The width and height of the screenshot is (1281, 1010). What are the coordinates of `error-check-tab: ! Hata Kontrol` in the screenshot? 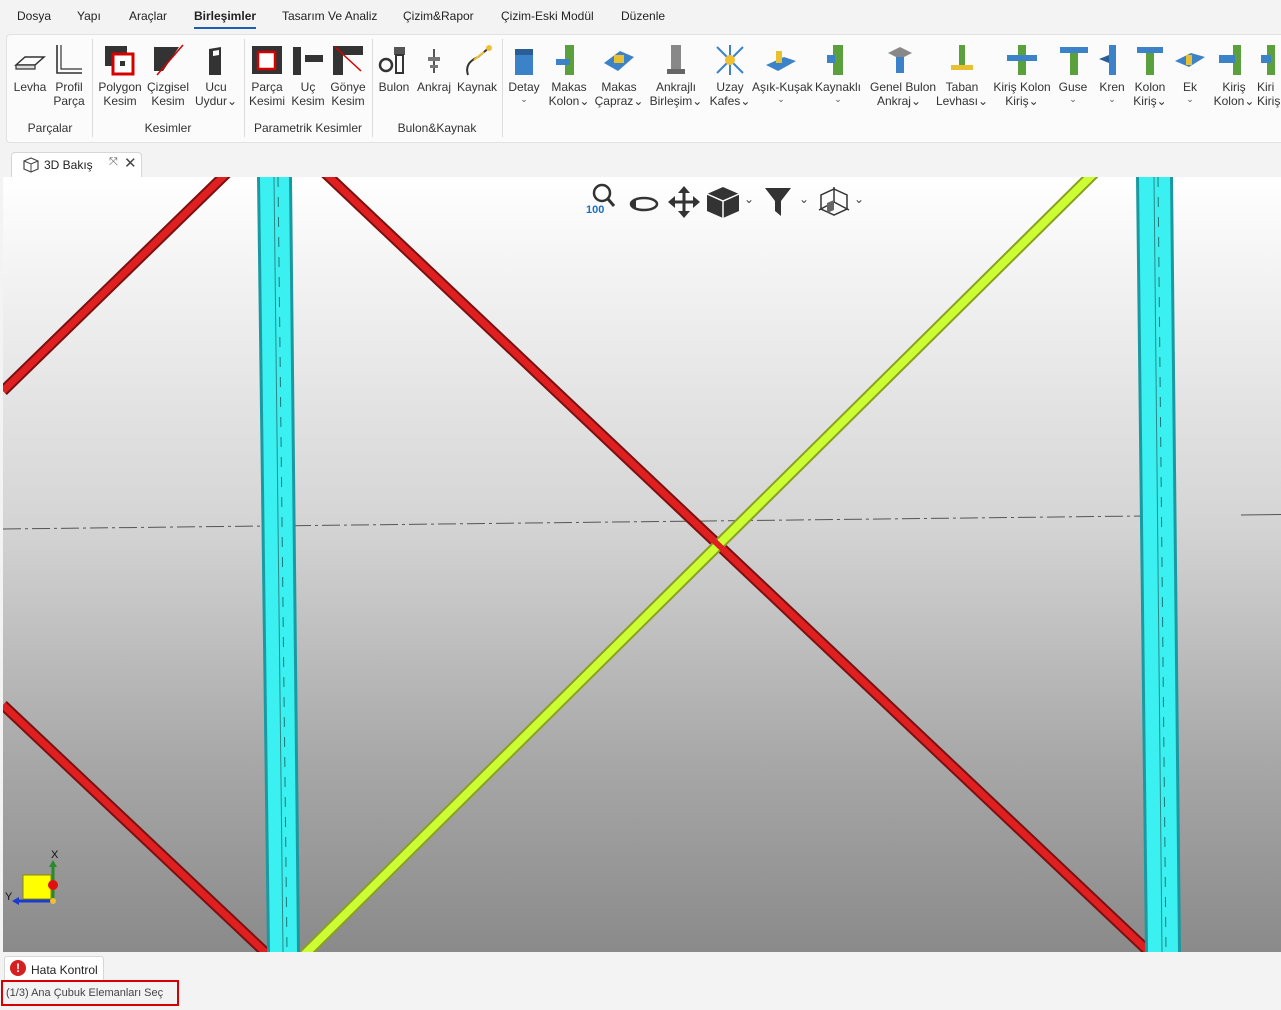 It's located at (54, 969).